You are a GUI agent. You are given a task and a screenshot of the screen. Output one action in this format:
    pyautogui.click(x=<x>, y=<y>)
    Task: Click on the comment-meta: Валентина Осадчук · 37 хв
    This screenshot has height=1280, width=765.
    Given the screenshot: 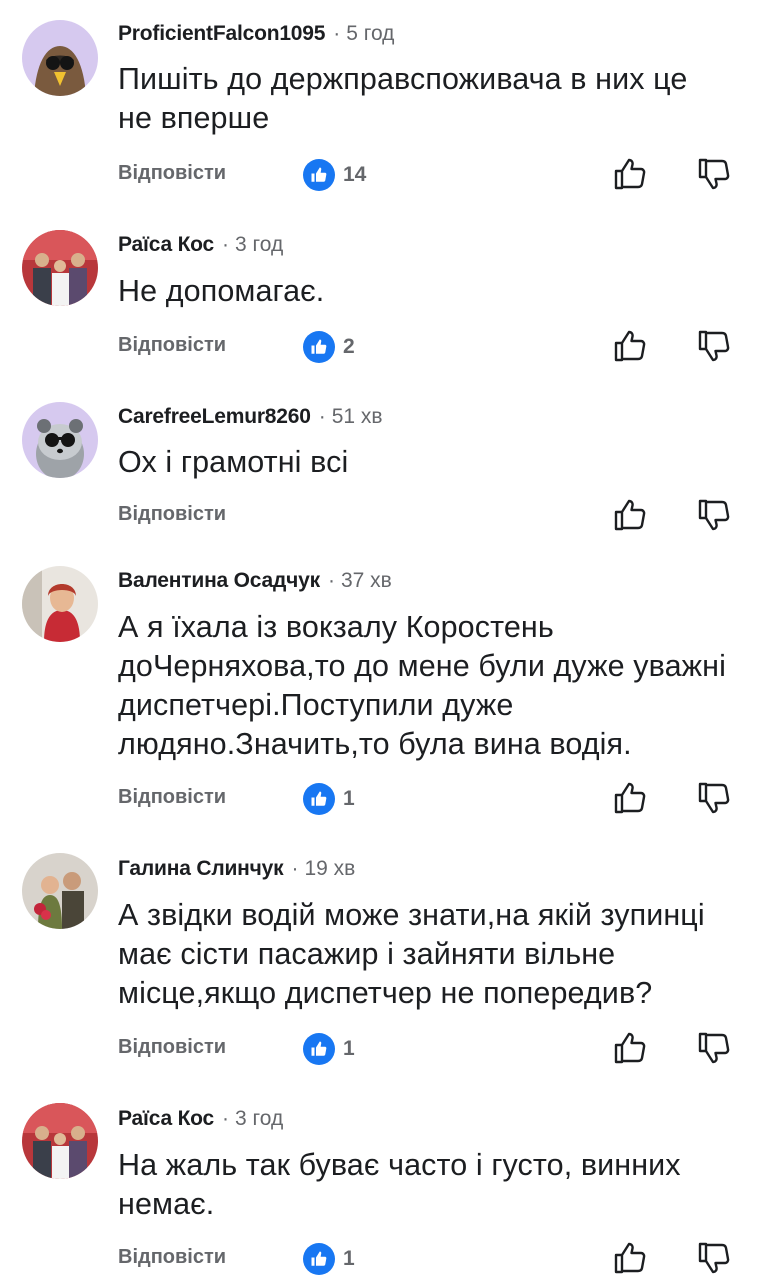 What is the action you would take?
    pyautogui.click(x=255, y=581)
    